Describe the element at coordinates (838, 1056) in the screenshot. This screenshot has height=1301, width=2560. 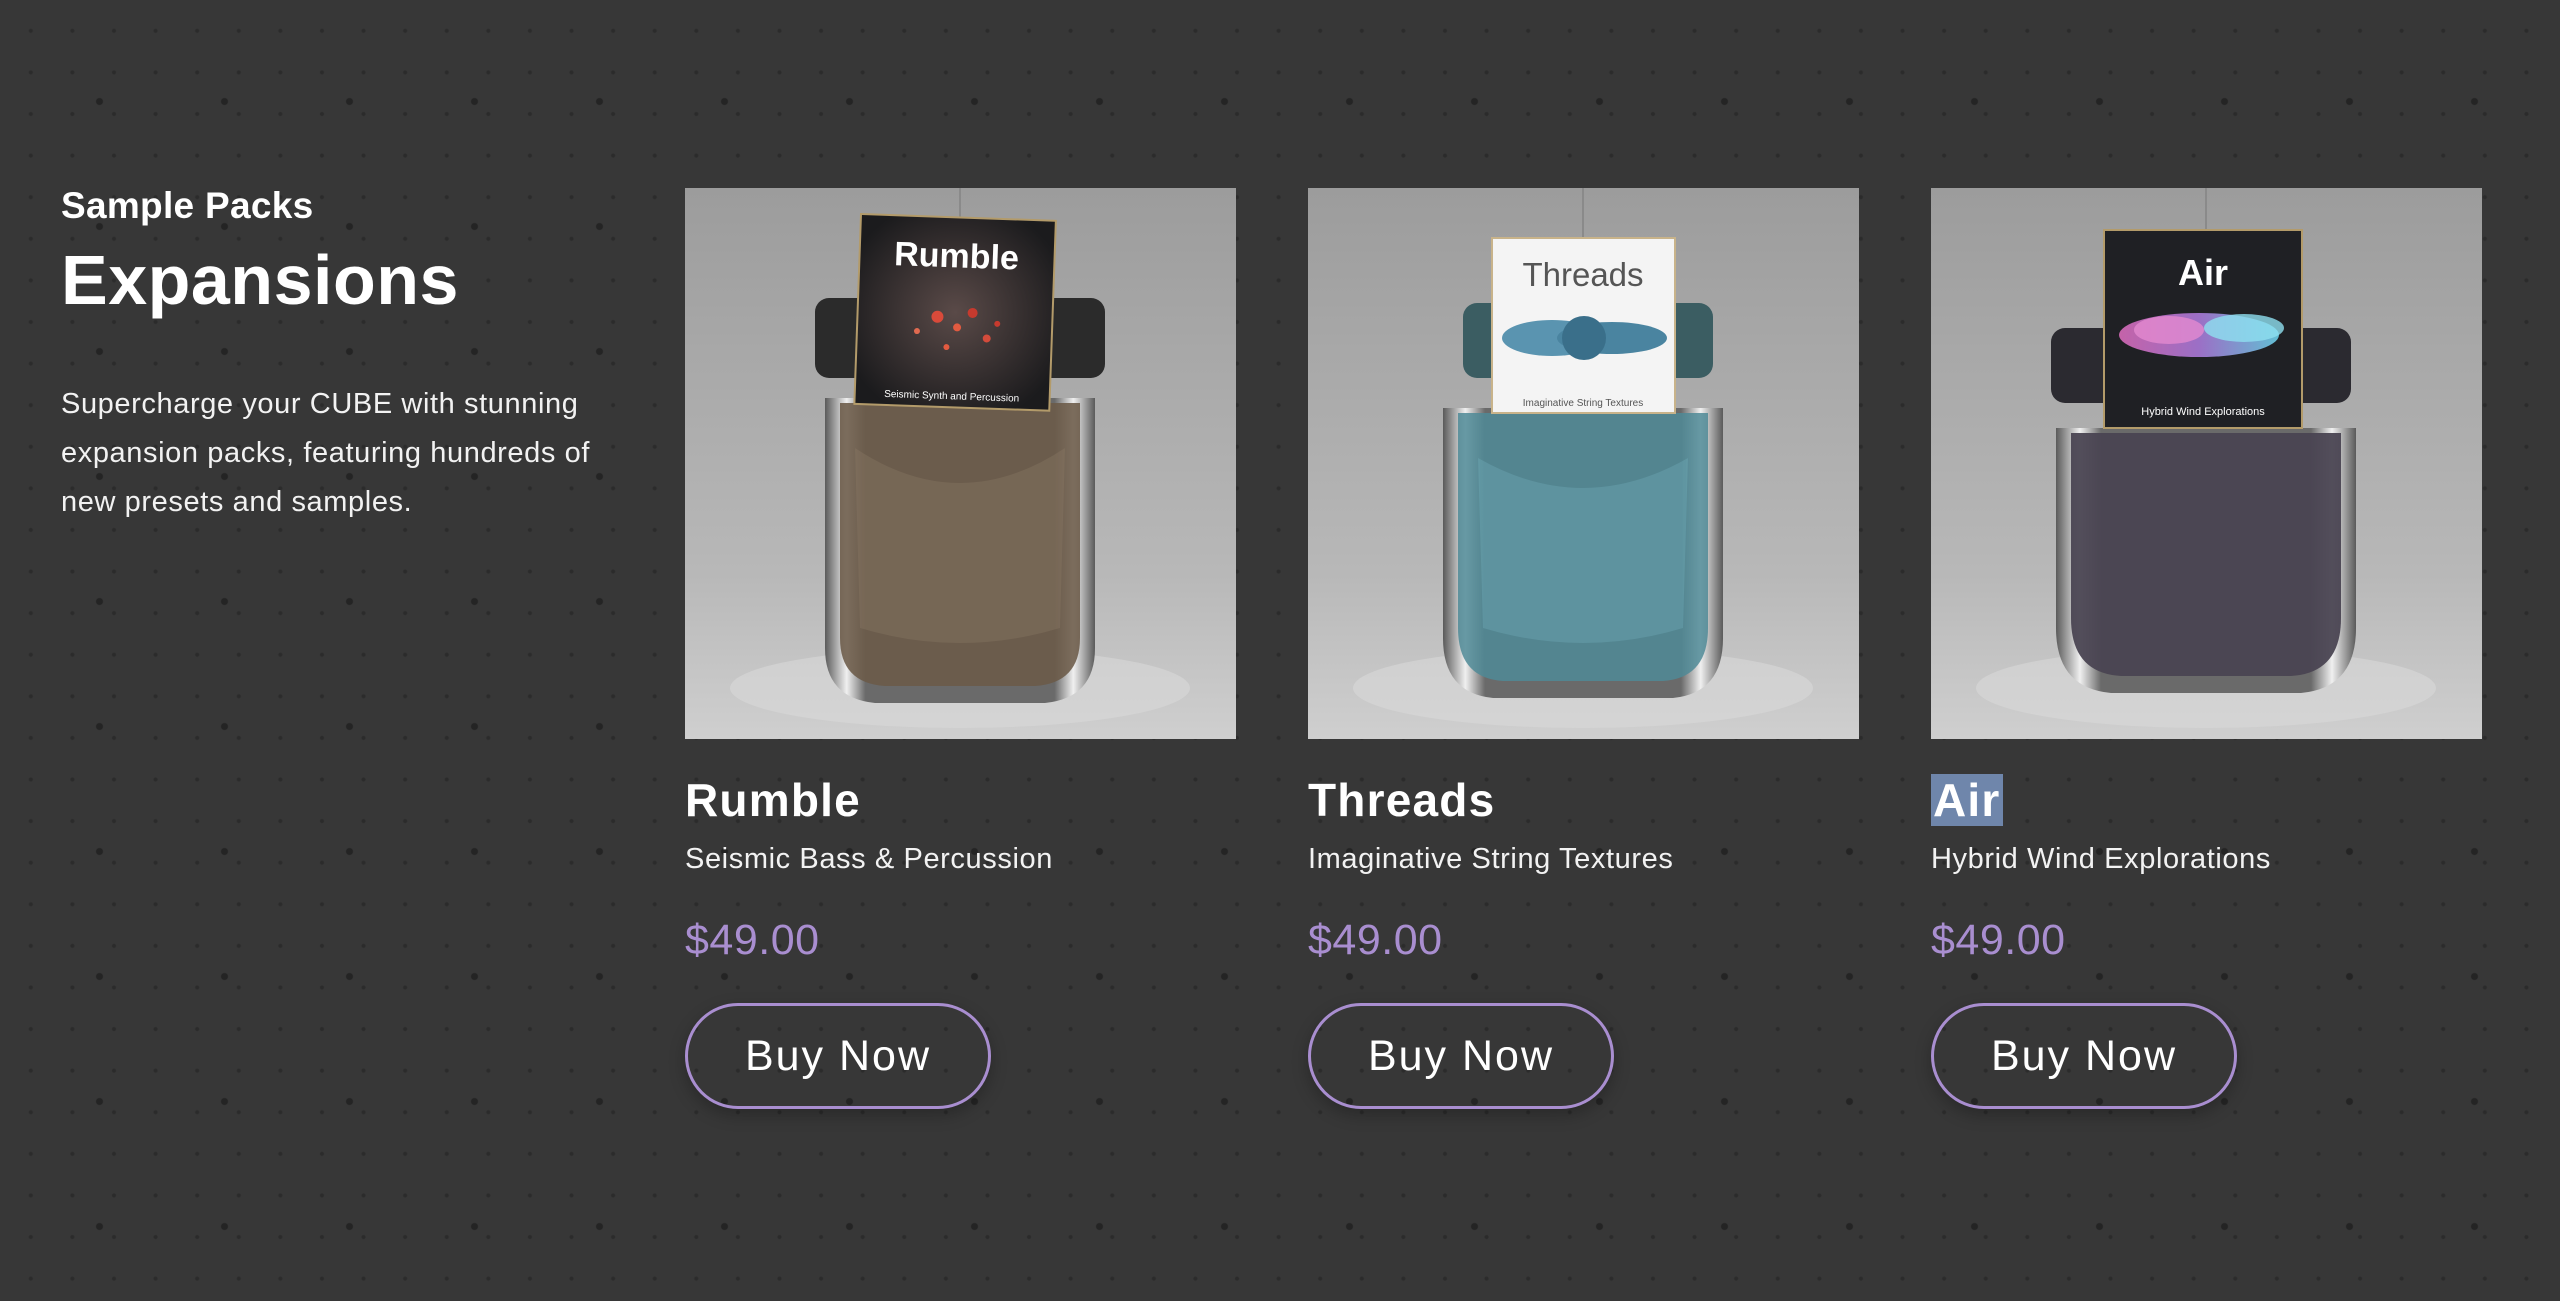
I see `buy-now-button-rumble: Buy Now` at that location.